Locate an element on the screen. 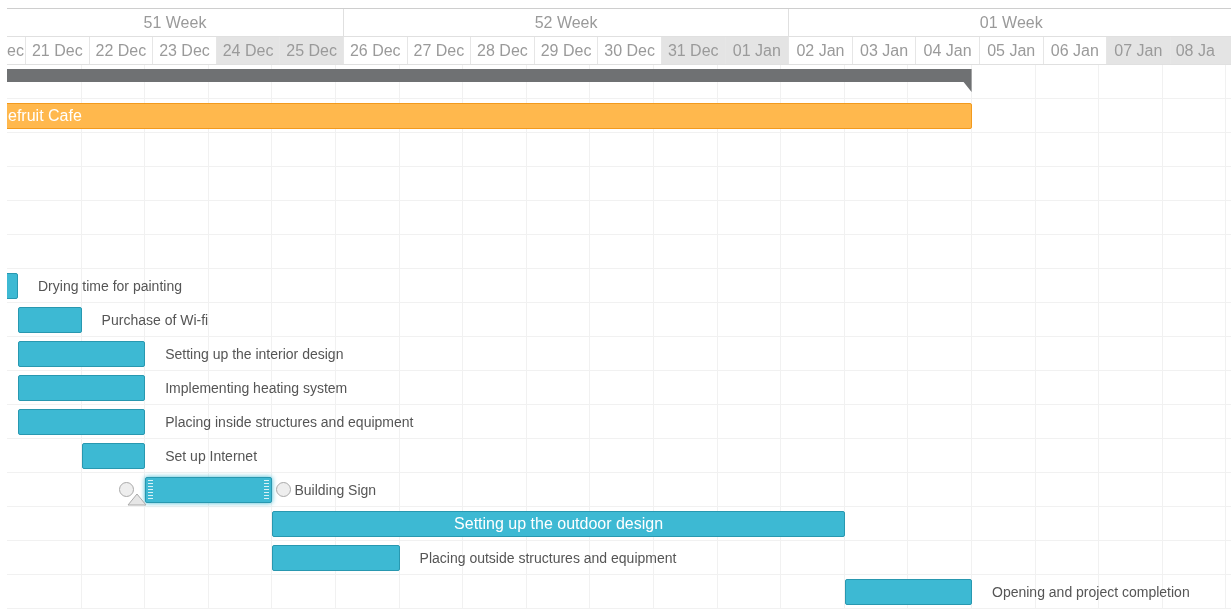  day-header: 29 Dec is located at coordinates (566, 50).